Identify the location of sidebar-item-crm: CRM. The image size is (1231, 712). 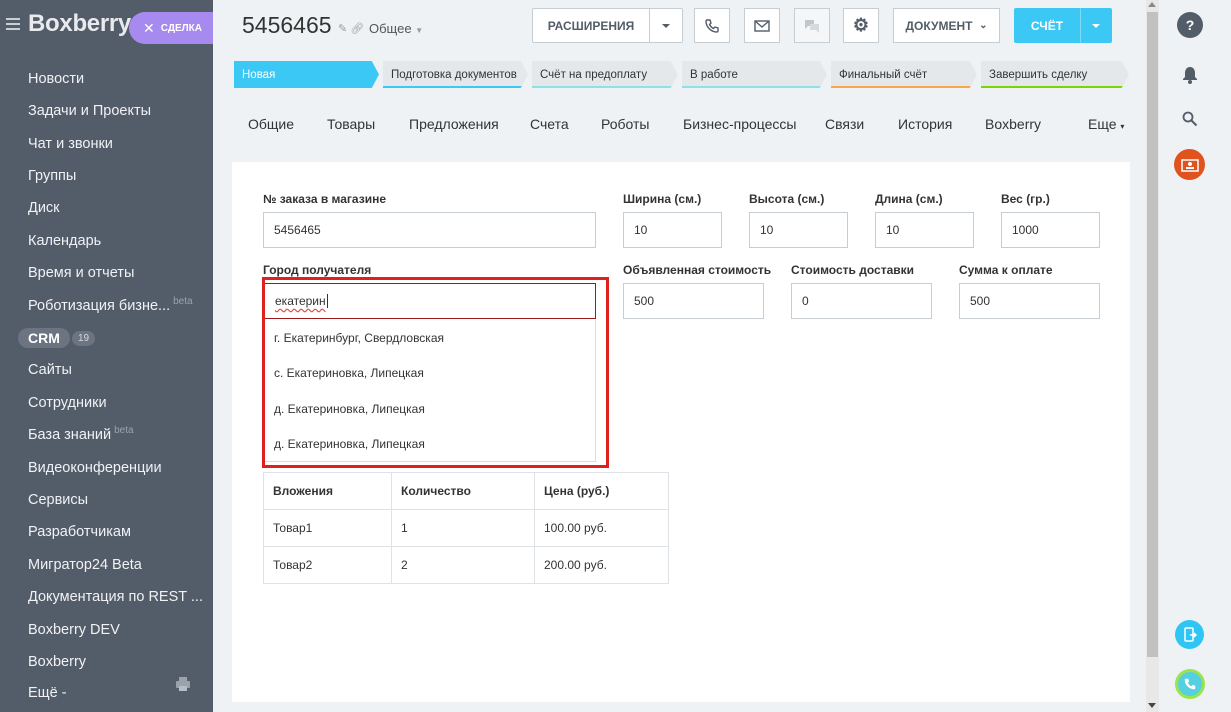
(44, 338).